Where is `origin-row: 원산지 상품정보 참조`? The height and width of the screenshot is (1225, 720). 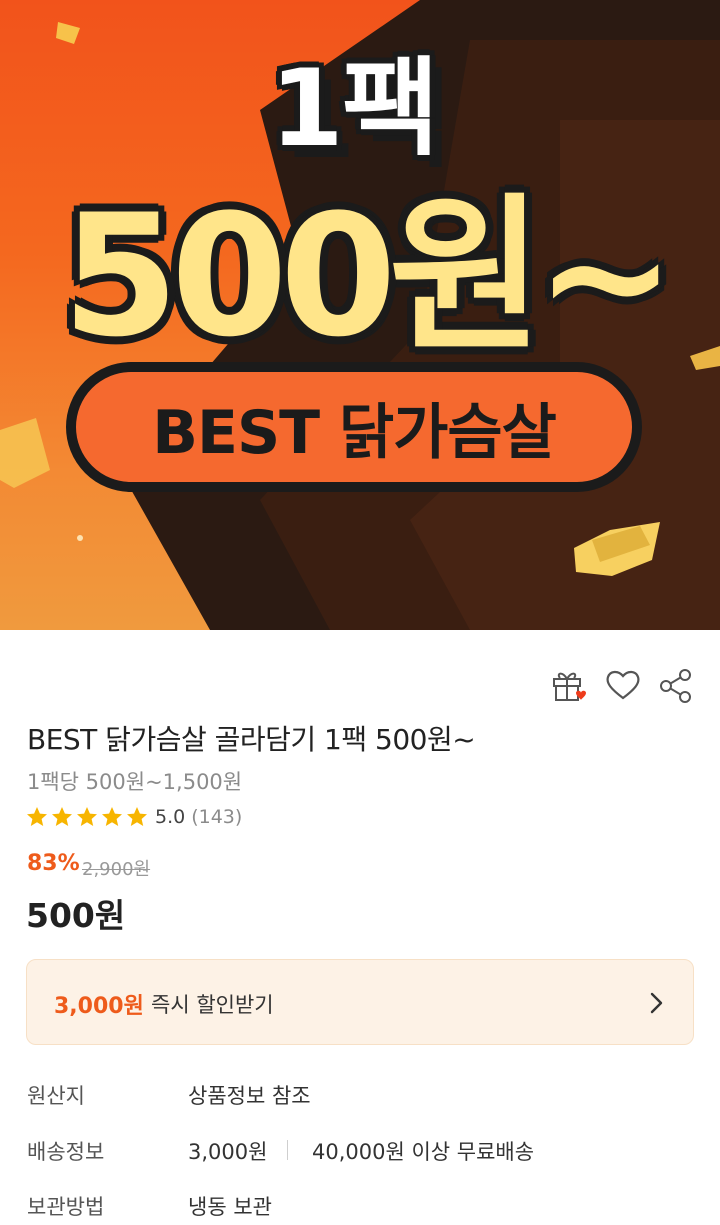 origin-row: 원산지 상품정보 참조 is located at coordinates (357, 1095).